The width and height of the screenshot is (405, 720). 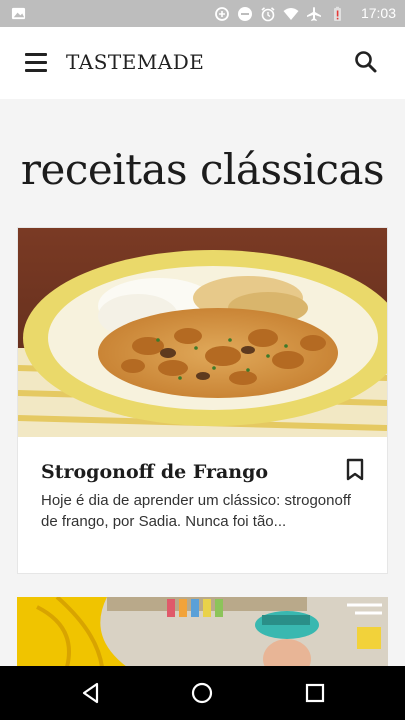 I want to click on dnd-icon, so click(x=245, y=13).